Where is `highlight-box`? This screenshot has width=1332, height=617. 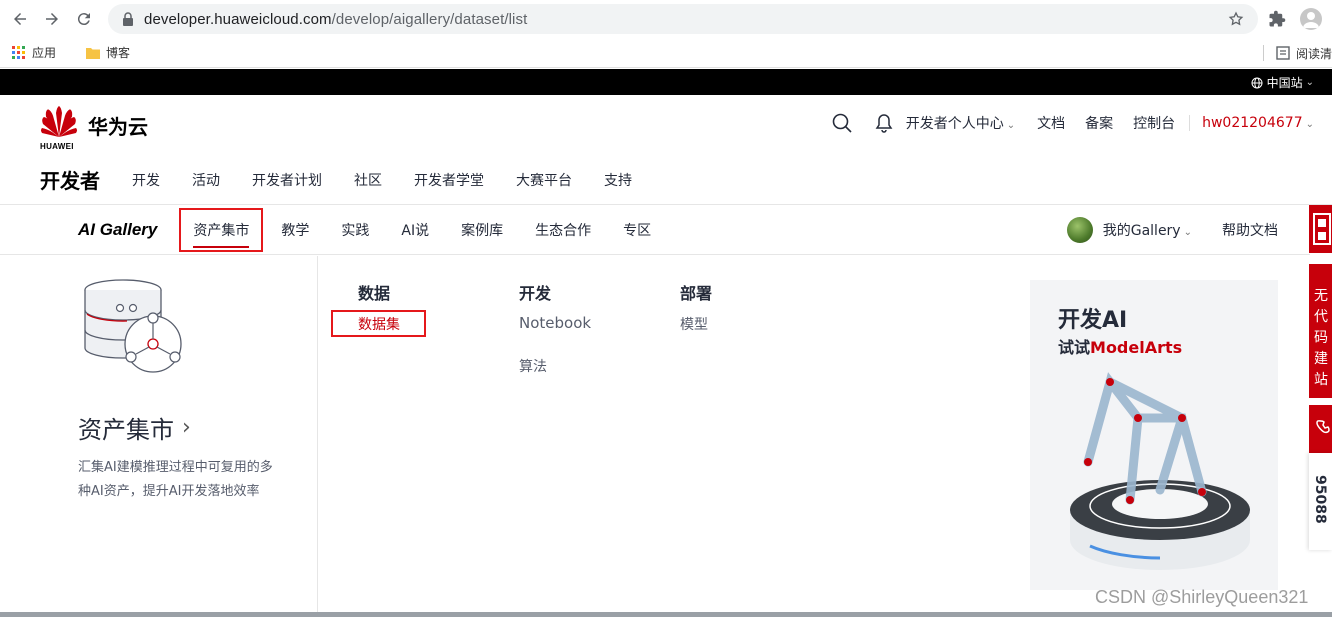 highlight-box is located at coordinates (378, 323).